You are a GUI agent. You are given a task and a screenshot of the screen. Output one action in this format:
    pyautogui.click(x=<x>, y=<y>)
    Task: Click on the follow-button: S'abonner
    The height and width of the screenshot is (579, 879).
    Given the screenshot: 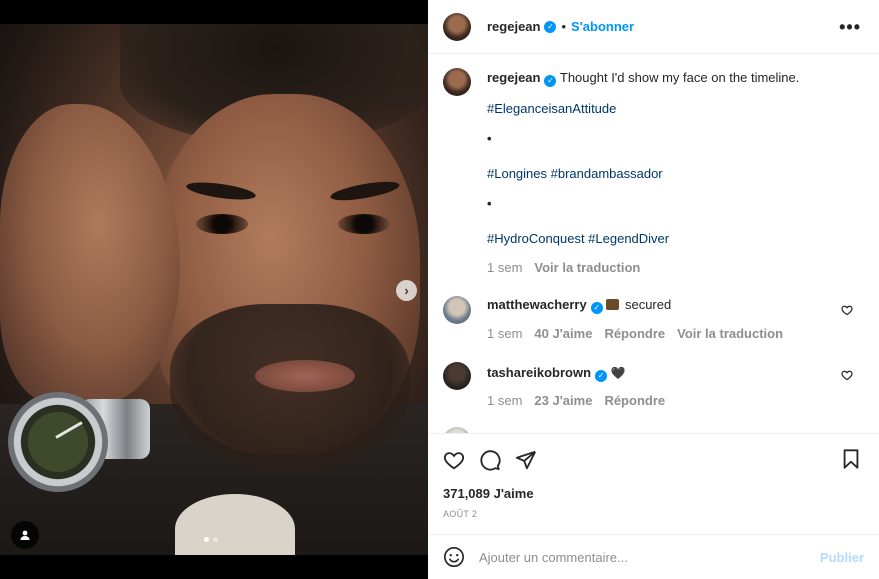 What is the action you would take?
    pyautogui.click(x=602, y=26)
    